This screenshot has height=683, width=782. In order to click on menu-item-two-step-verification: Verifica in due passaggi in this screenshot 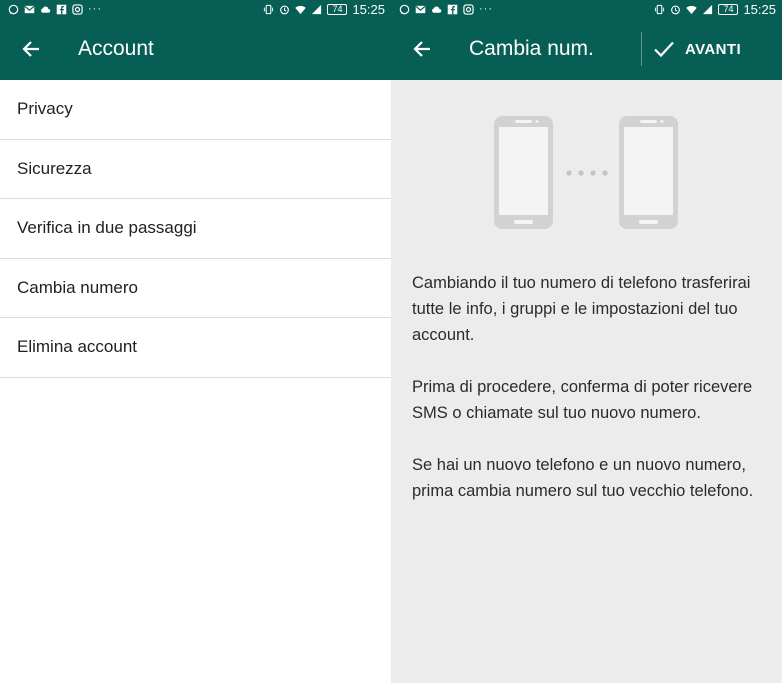, I will do `click(195, 229)`.